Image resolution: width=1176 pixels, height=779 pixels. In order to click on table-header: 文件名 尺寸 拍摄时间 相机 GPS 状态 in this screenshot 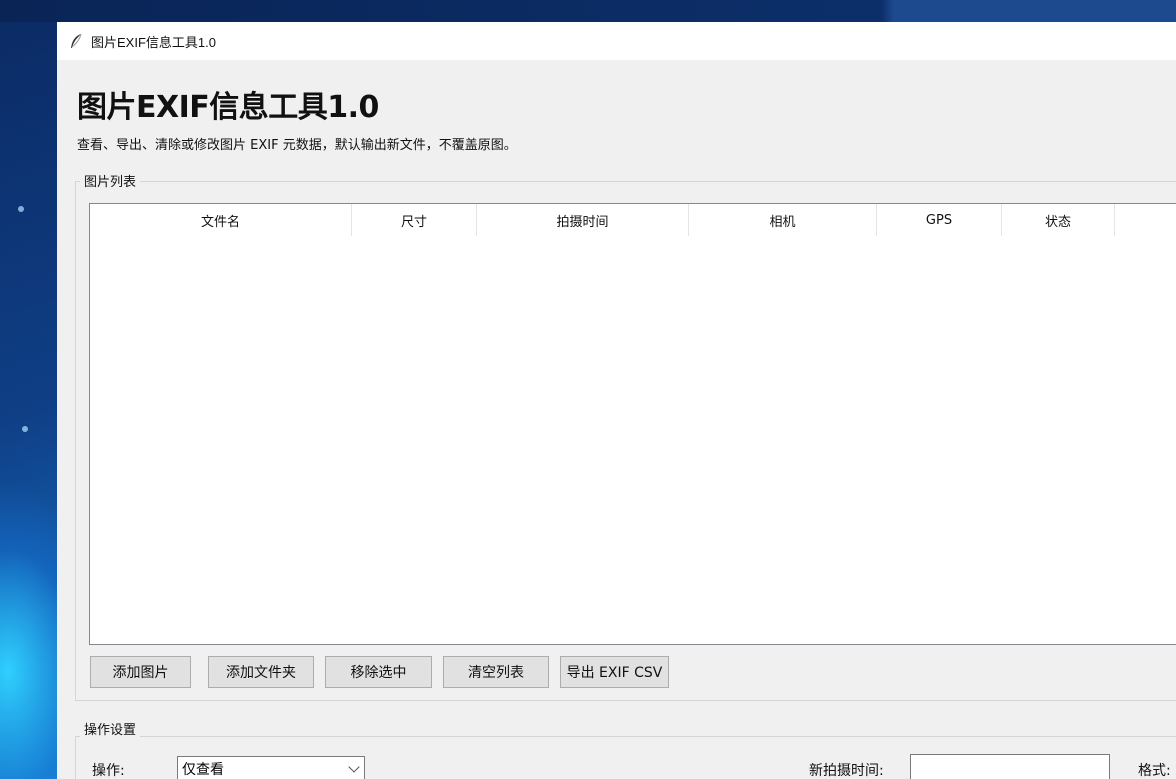, I will do `click(633, 220)`.